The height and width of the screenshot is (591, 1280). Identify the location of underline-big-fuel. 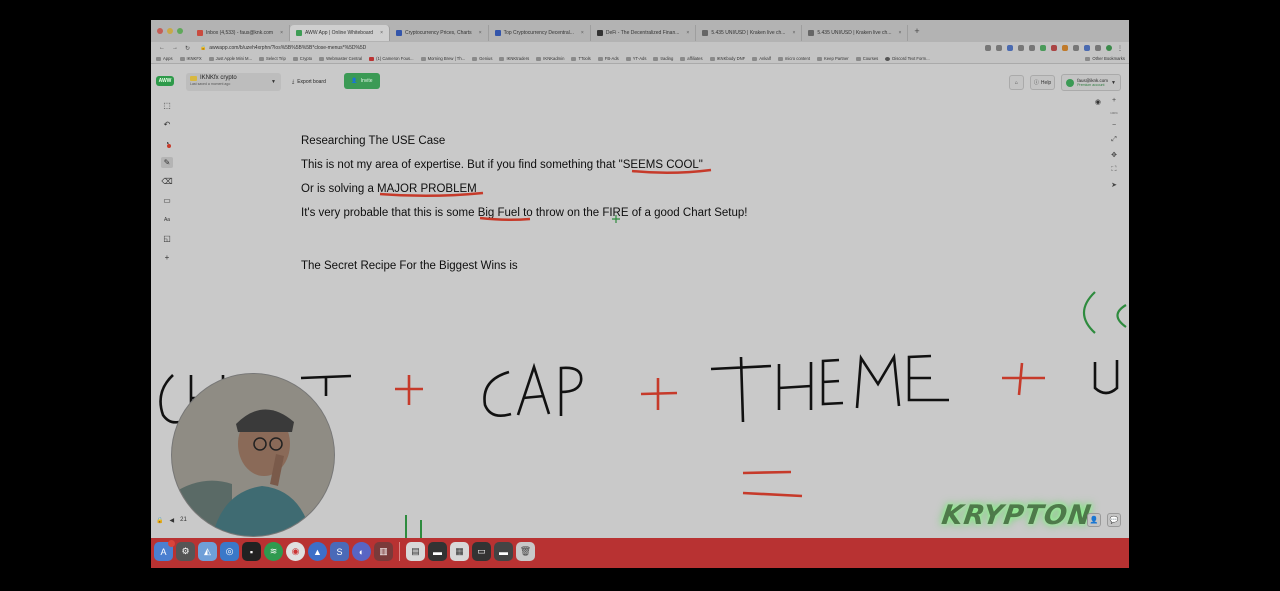
(505, 219).